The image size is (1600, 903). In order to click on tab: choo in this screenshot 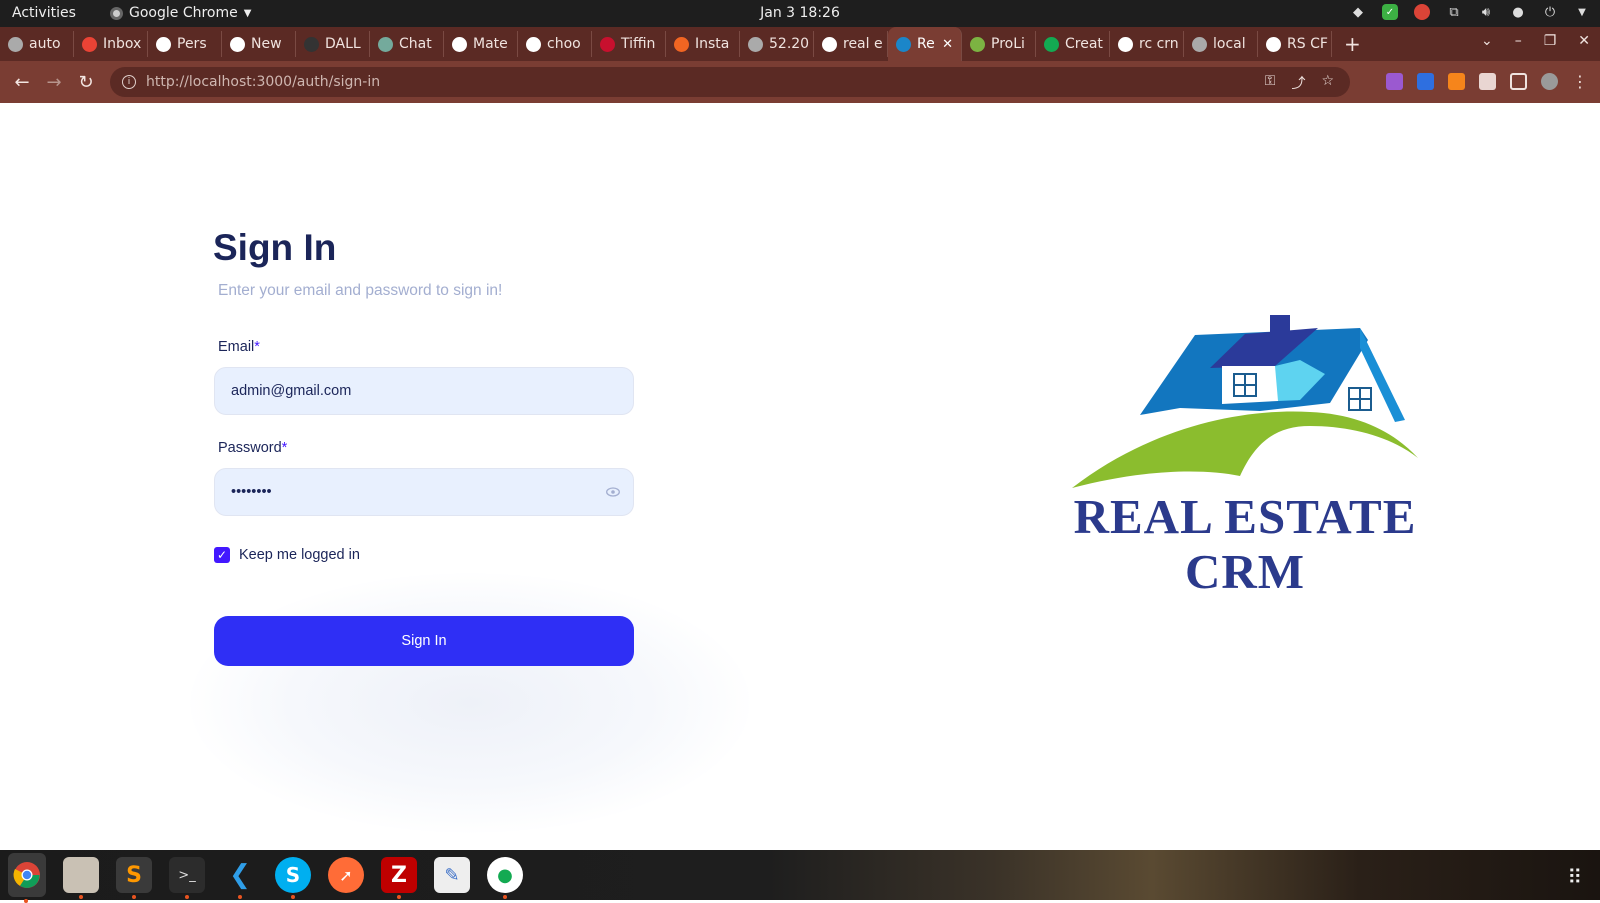, I will do `click(555, 44)`.